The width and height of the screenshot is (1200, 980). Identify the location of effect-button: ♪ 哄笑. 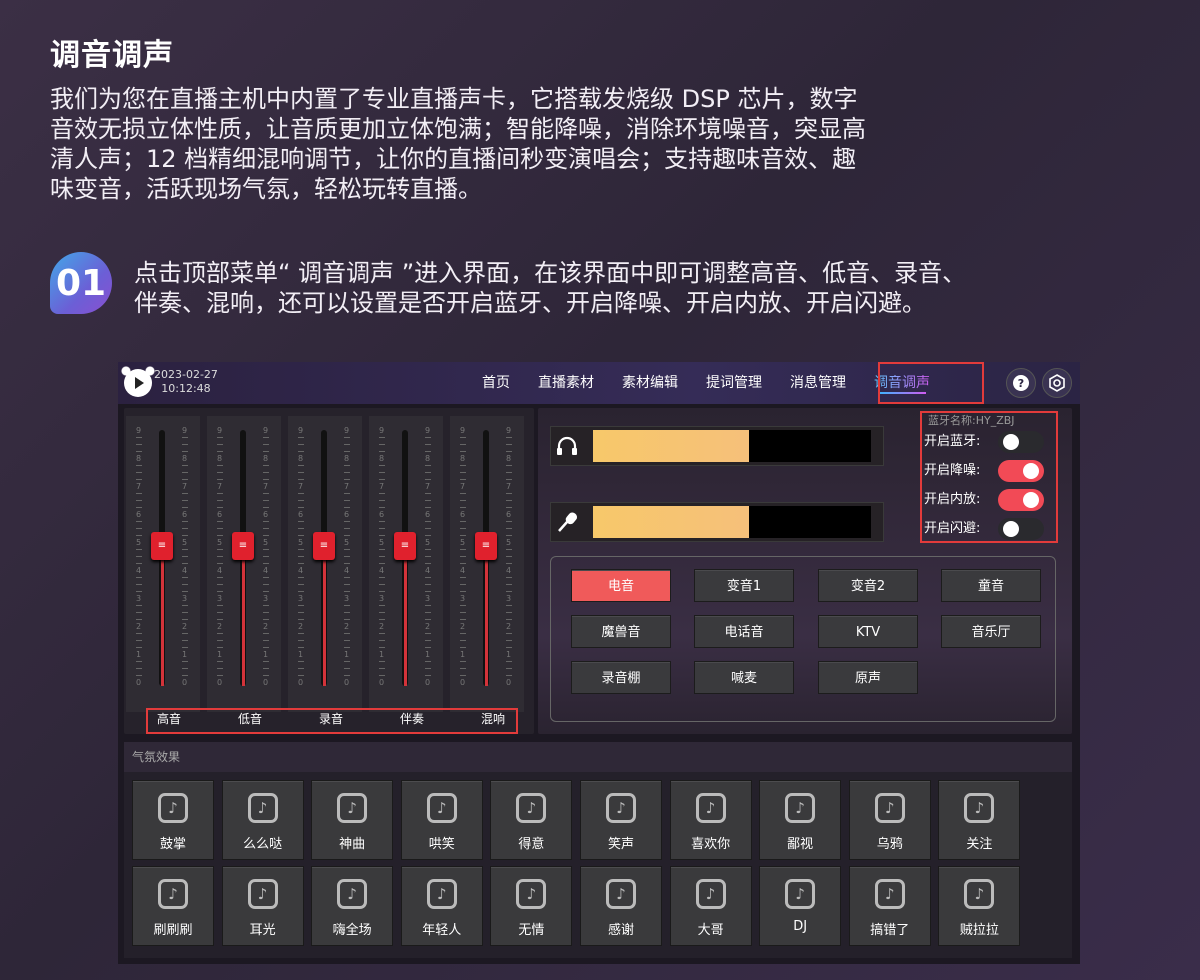
(441, 820).